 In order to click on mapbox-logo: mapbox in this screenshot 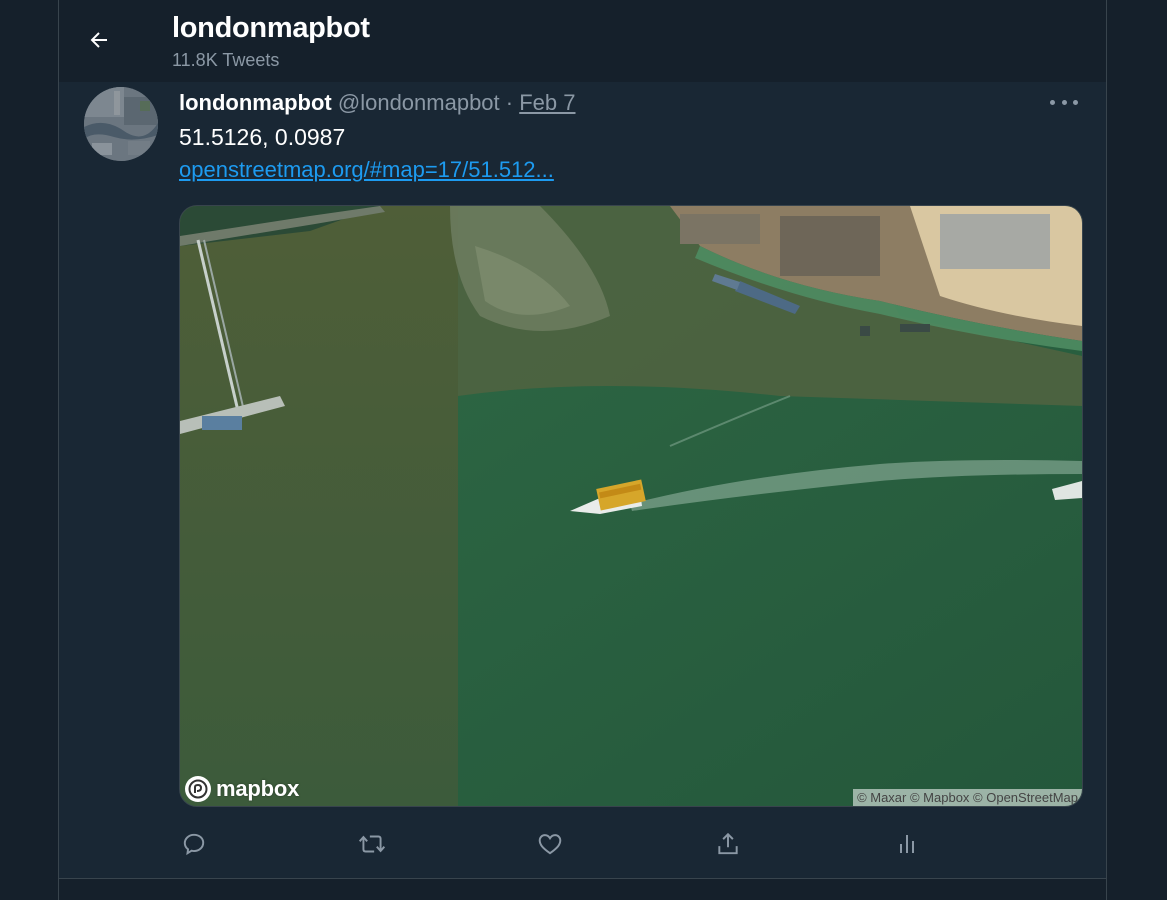, I will do `click(242, 789)`.